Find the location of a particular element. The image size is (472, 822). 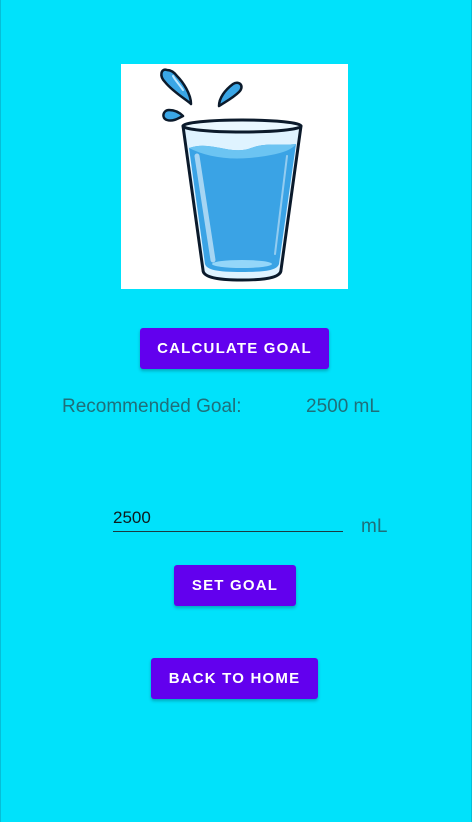

water-glass-icon is located at coordinates (231, 175).